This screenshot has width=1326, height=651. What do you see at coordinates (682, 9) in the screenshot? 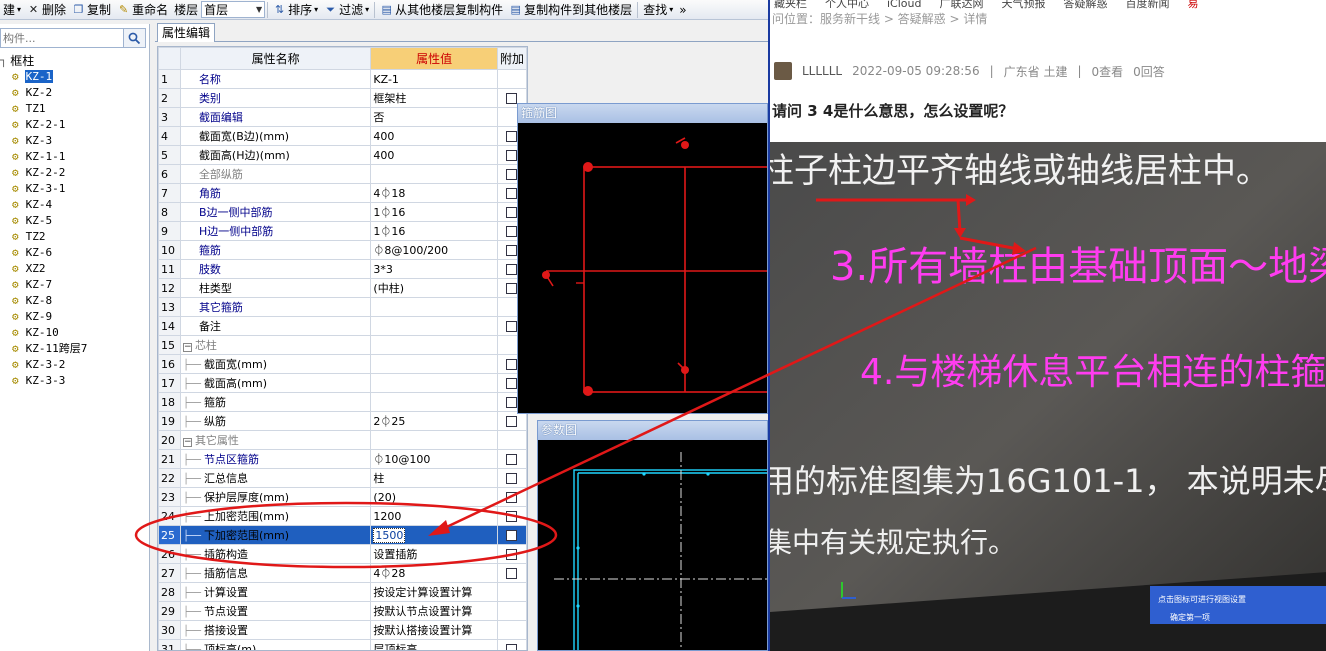
I see `more-button: »` at bounding box center [682, 9].